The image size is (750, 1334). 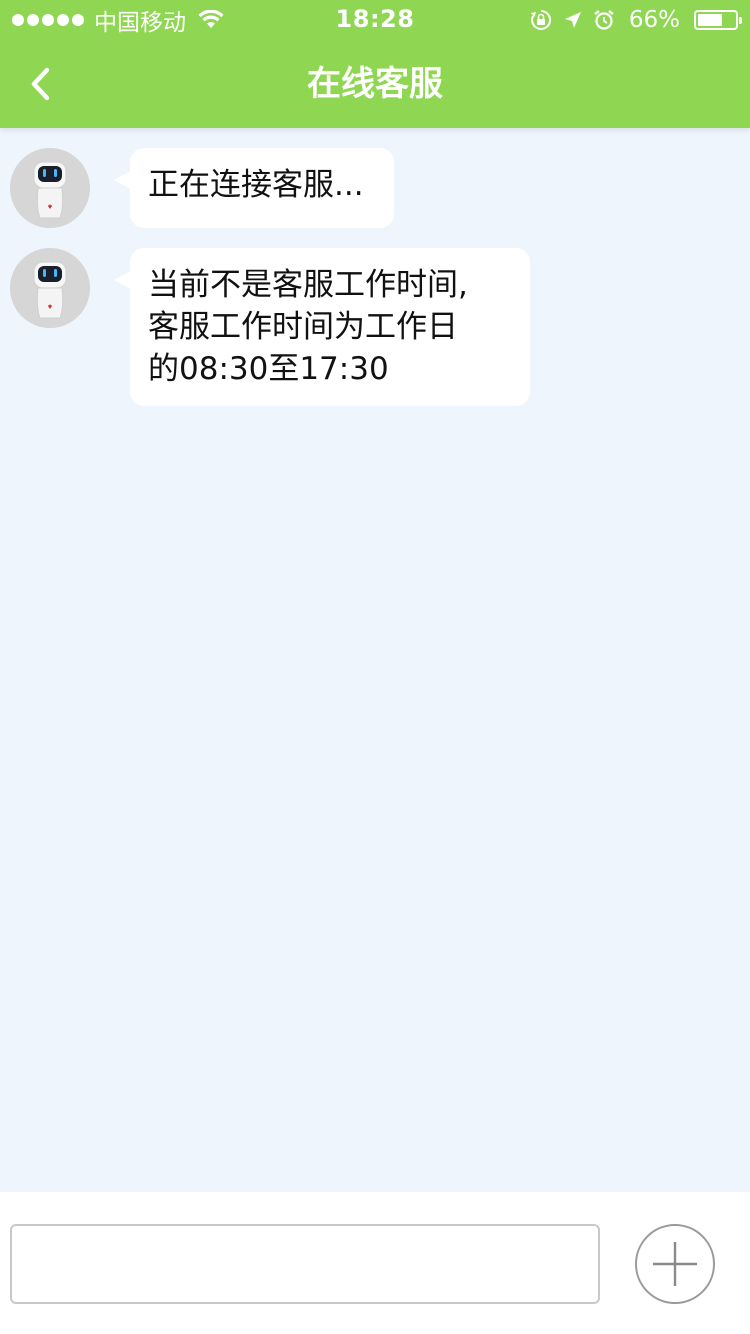 I want to click on status-bar: 中国移动 18:28 66%, so click(x=375, y=20).